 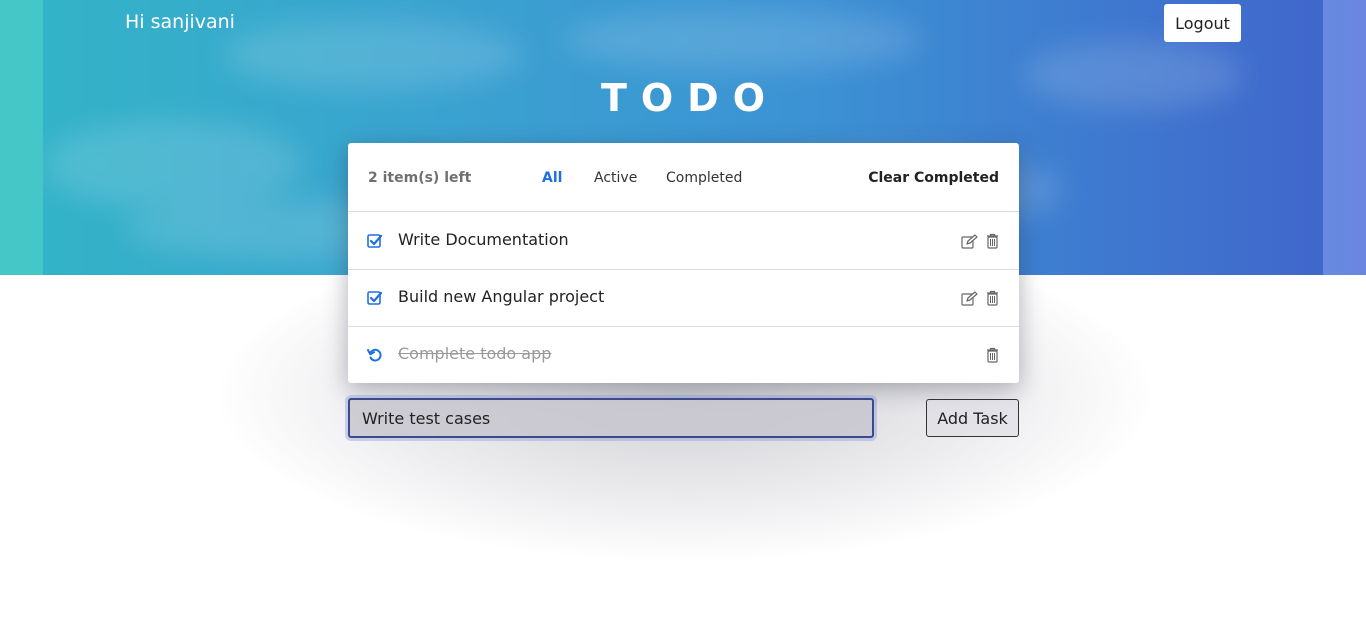 I want to click on new-task-input, so click(x=611, y=418).